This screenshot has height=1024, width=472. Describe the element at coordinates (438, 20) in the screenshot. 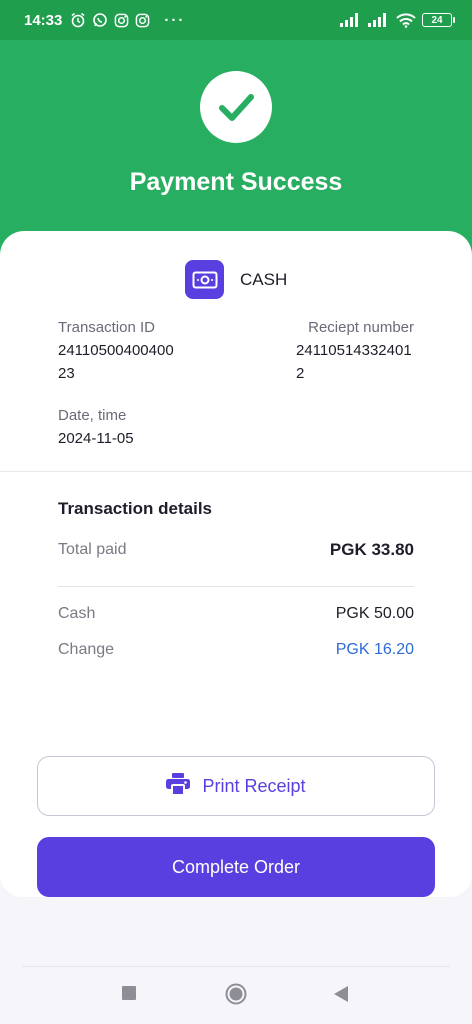

I see `battery-icon: 24` at that location.